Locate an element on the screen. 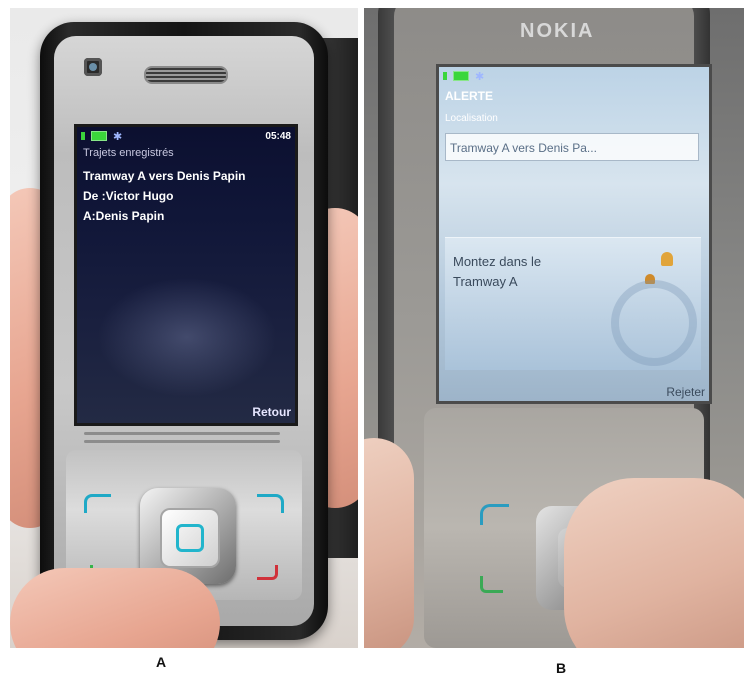 This screenshot has height=684, width=748. bell-icon is located at coordinates (667, 259).